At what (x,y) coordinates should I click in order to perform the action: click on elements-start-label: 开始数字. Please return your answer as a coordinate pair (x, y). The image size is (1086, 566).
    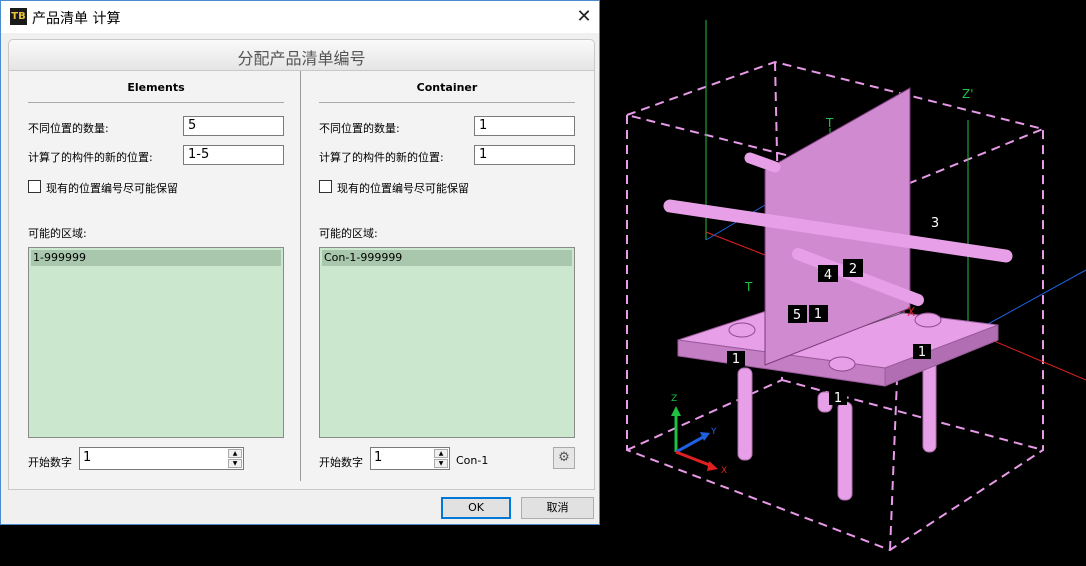
    Looking at the image, I should click on (50, 462).